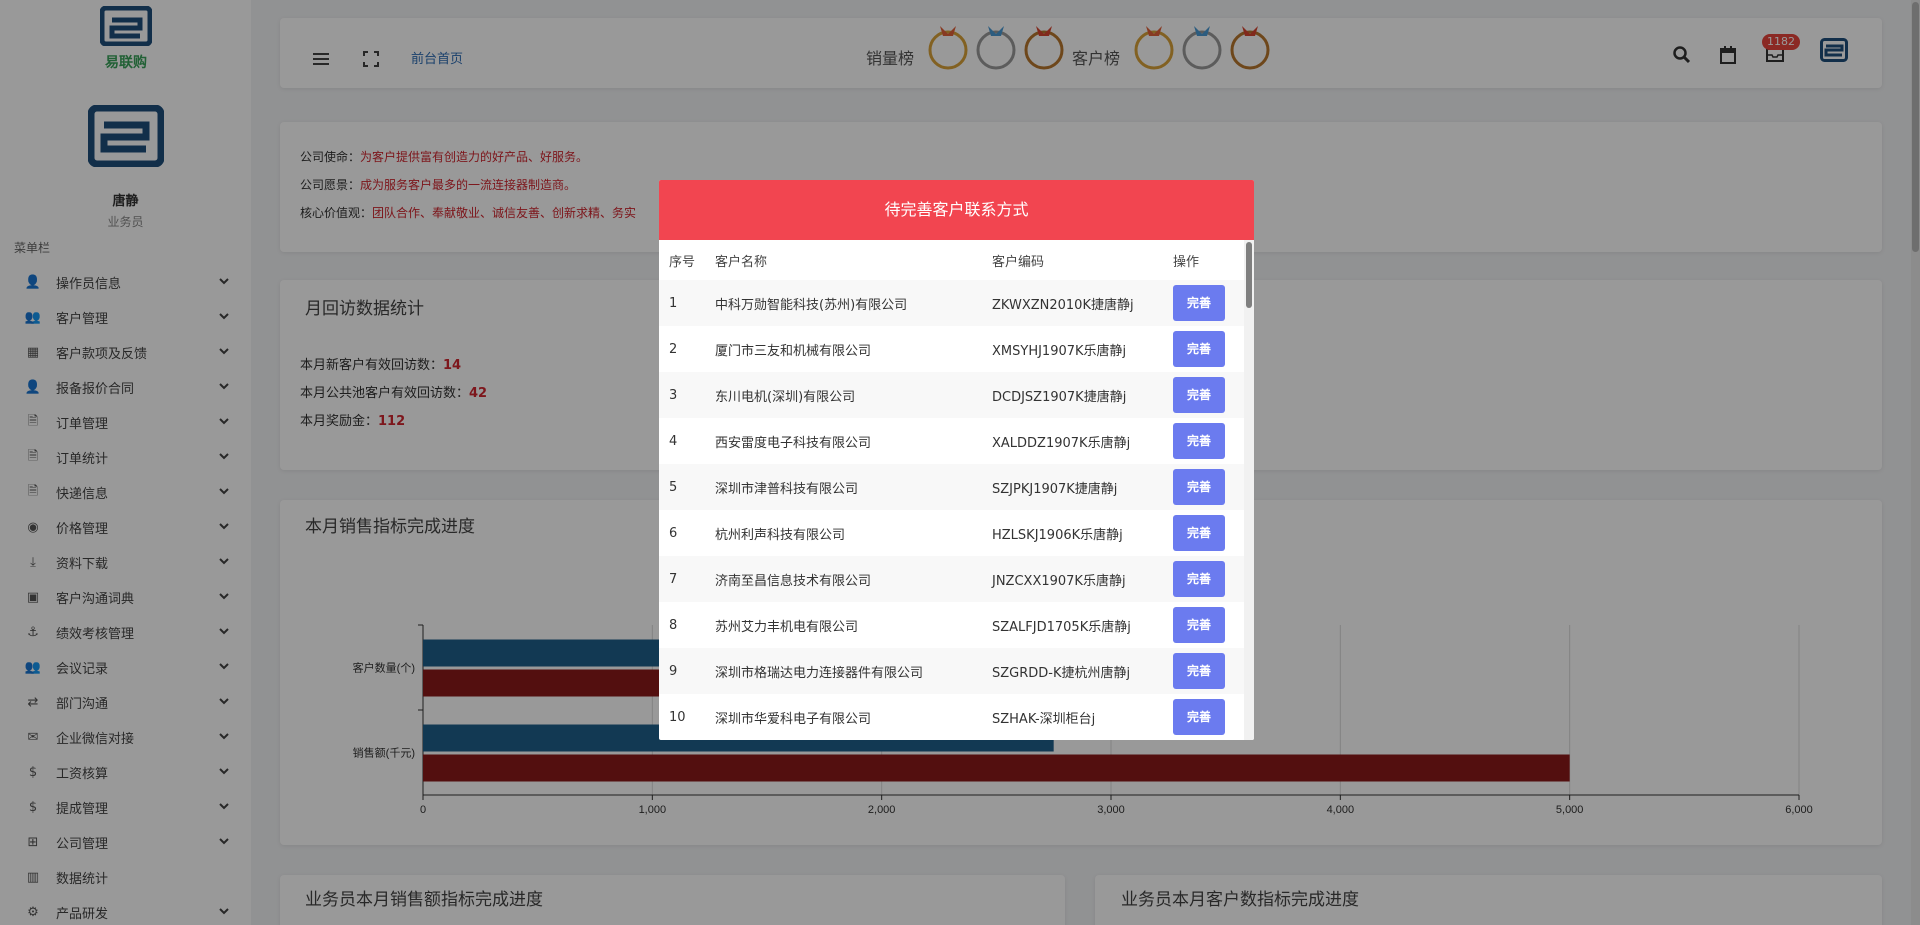 The height and width of the screenshot is (925, 1920). Describe the element at coordinates (951, 625) in the screenshot. I see `table-row: 8 苏州艾力丰机电有限公司 SZALFJD1705K乐唐静j 完善` at that location.